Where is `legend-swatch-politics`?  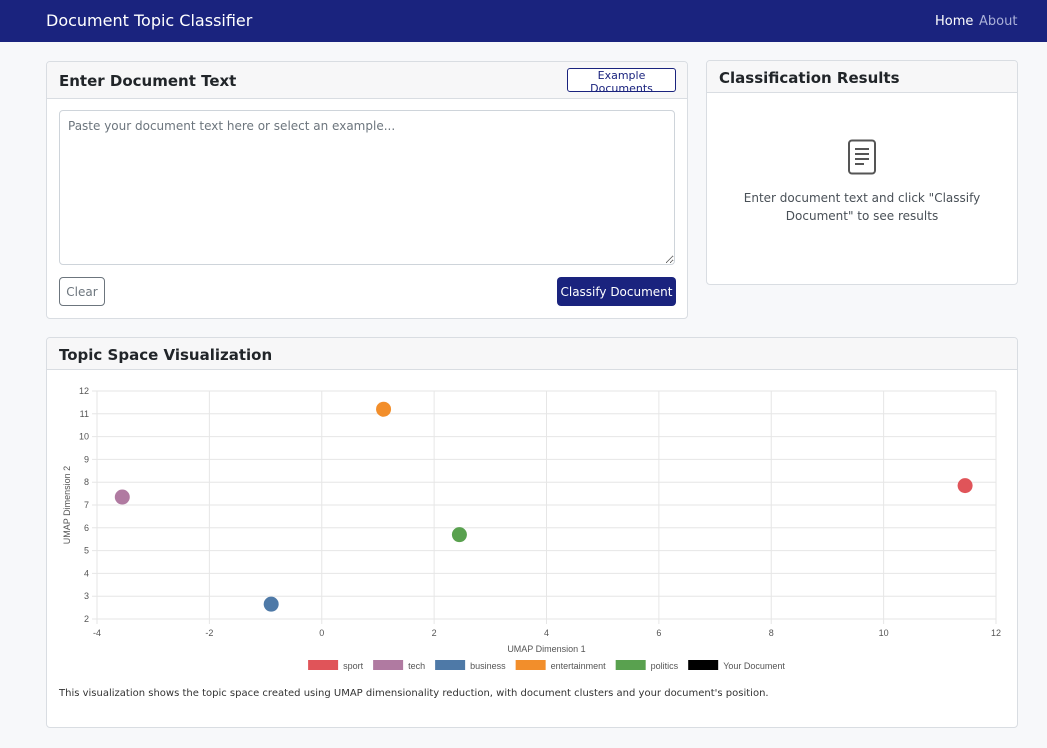
legend-swatch-politics is located at coordinates (630, 665).